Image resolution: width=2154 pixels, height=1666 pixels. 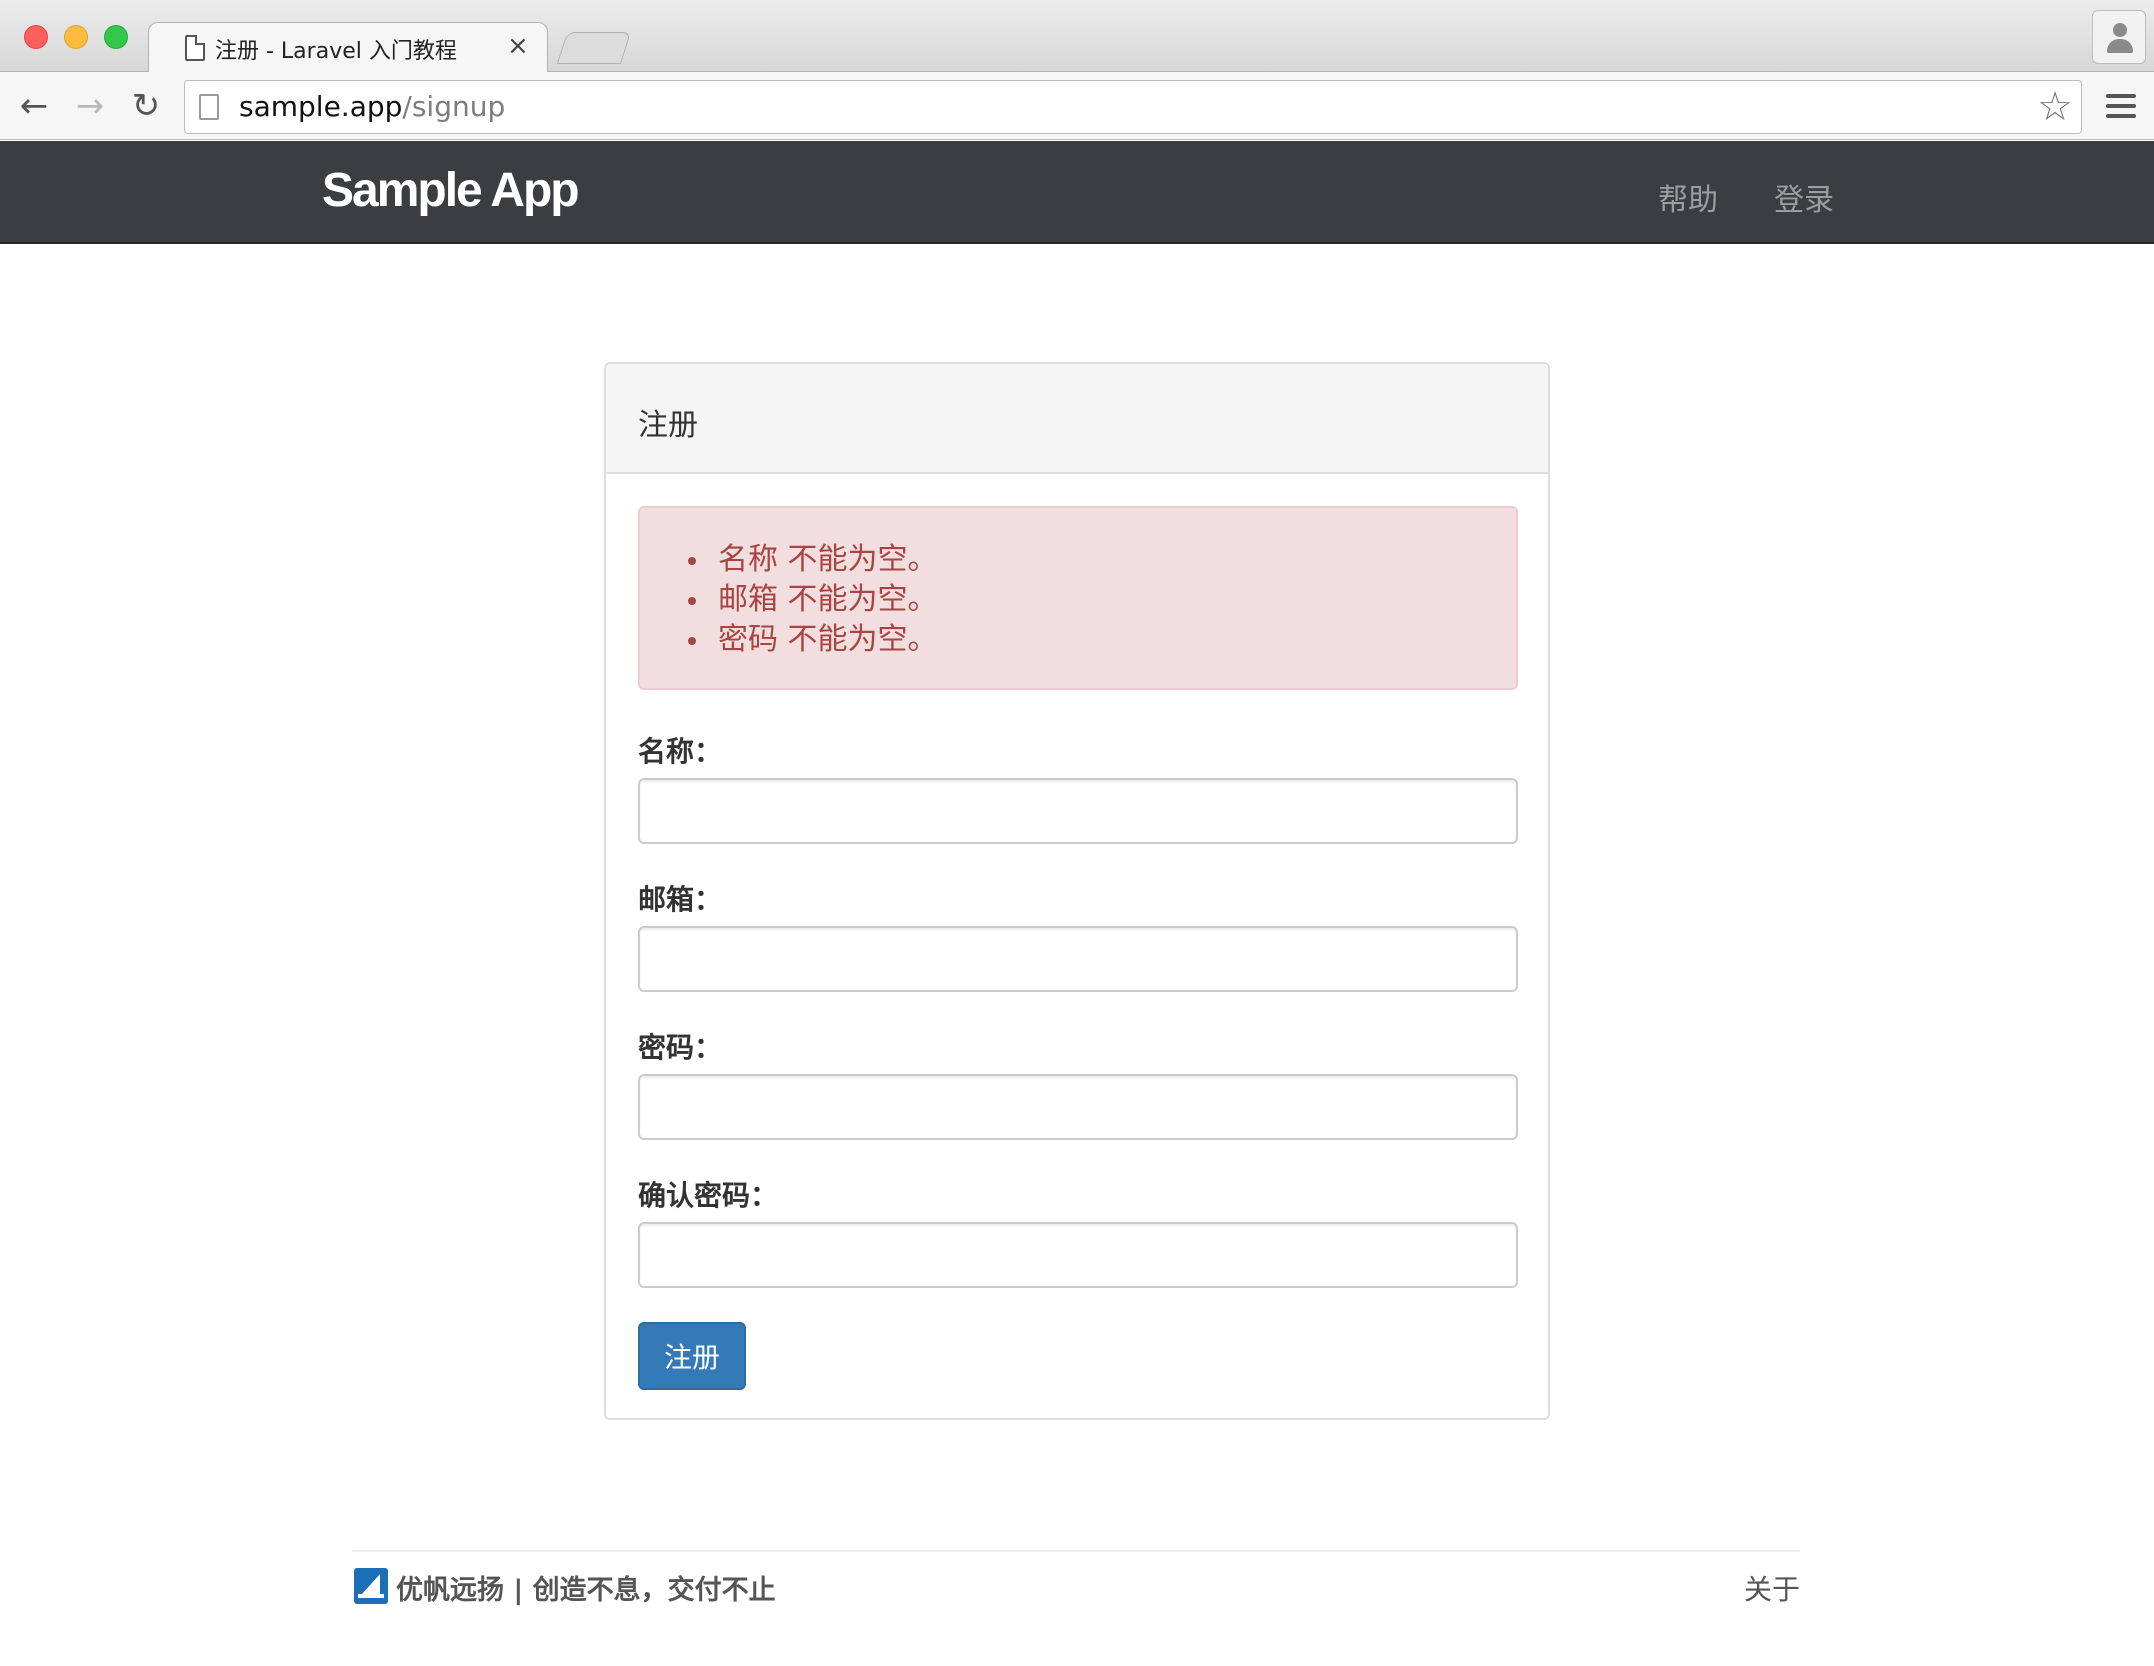 I want to click on brand-logo-link: Sample App, so click(x=451, y=190).